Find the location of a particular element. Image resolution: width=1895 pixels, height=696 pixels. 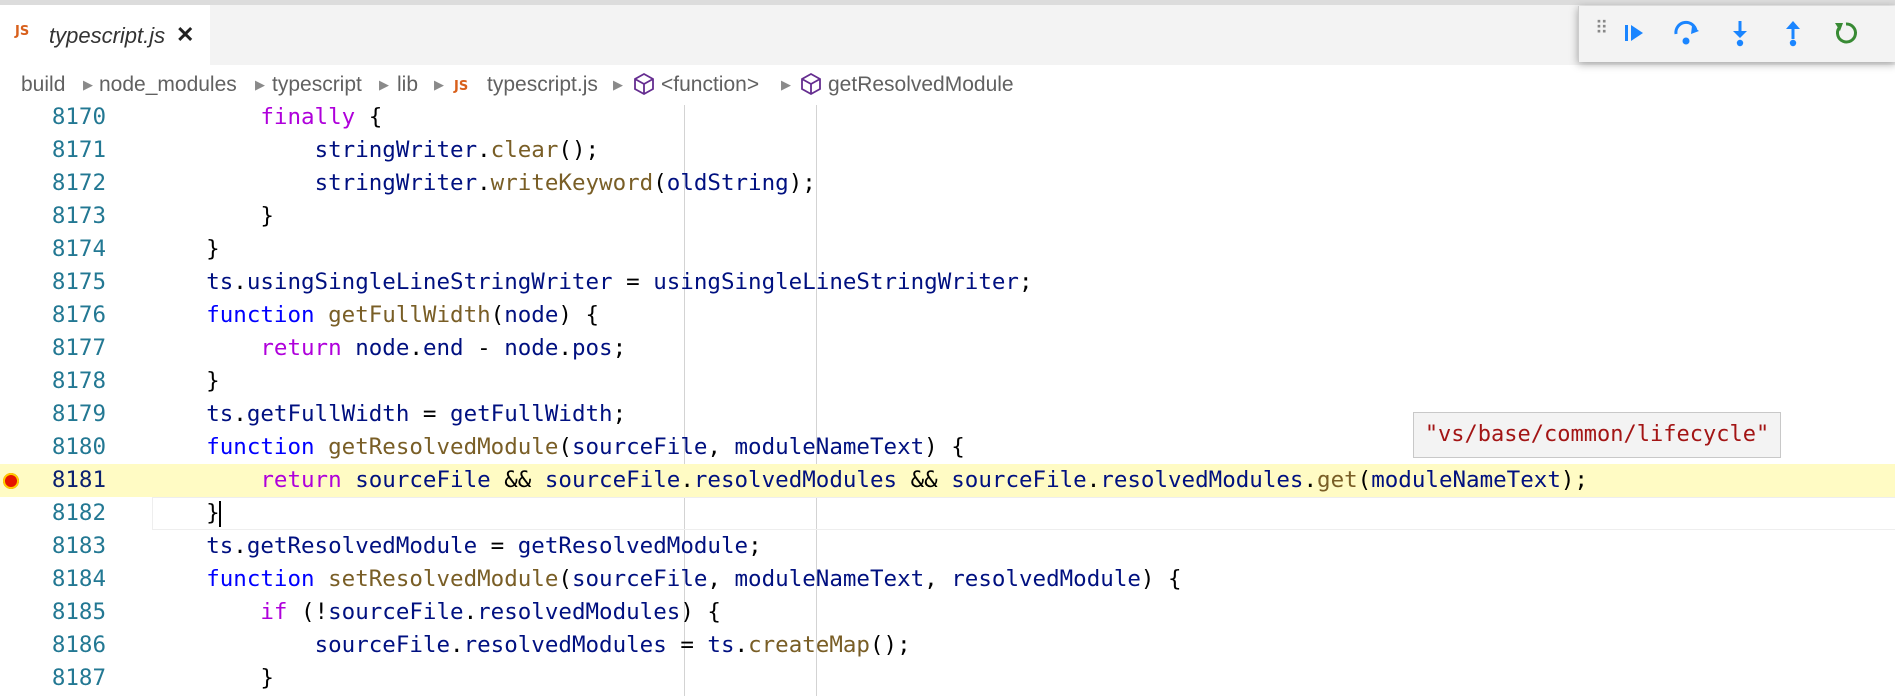

code-line: 8178 } is located at coordinates (947, 381).